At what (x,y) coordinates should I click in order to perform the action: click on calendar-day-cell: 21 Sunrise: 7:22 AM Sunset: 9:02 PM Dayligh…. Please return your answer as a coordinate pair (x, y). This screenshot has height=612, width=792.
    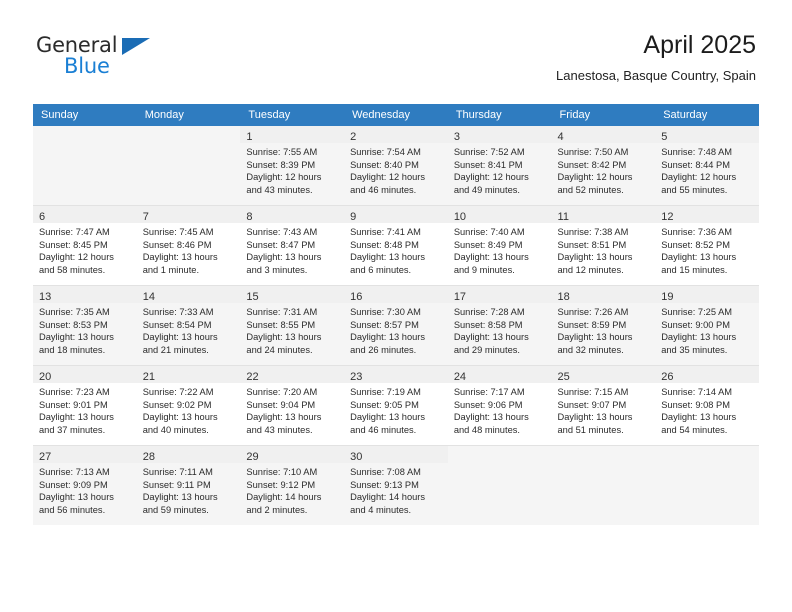
    Looking at the image, I should click on (188, 405).